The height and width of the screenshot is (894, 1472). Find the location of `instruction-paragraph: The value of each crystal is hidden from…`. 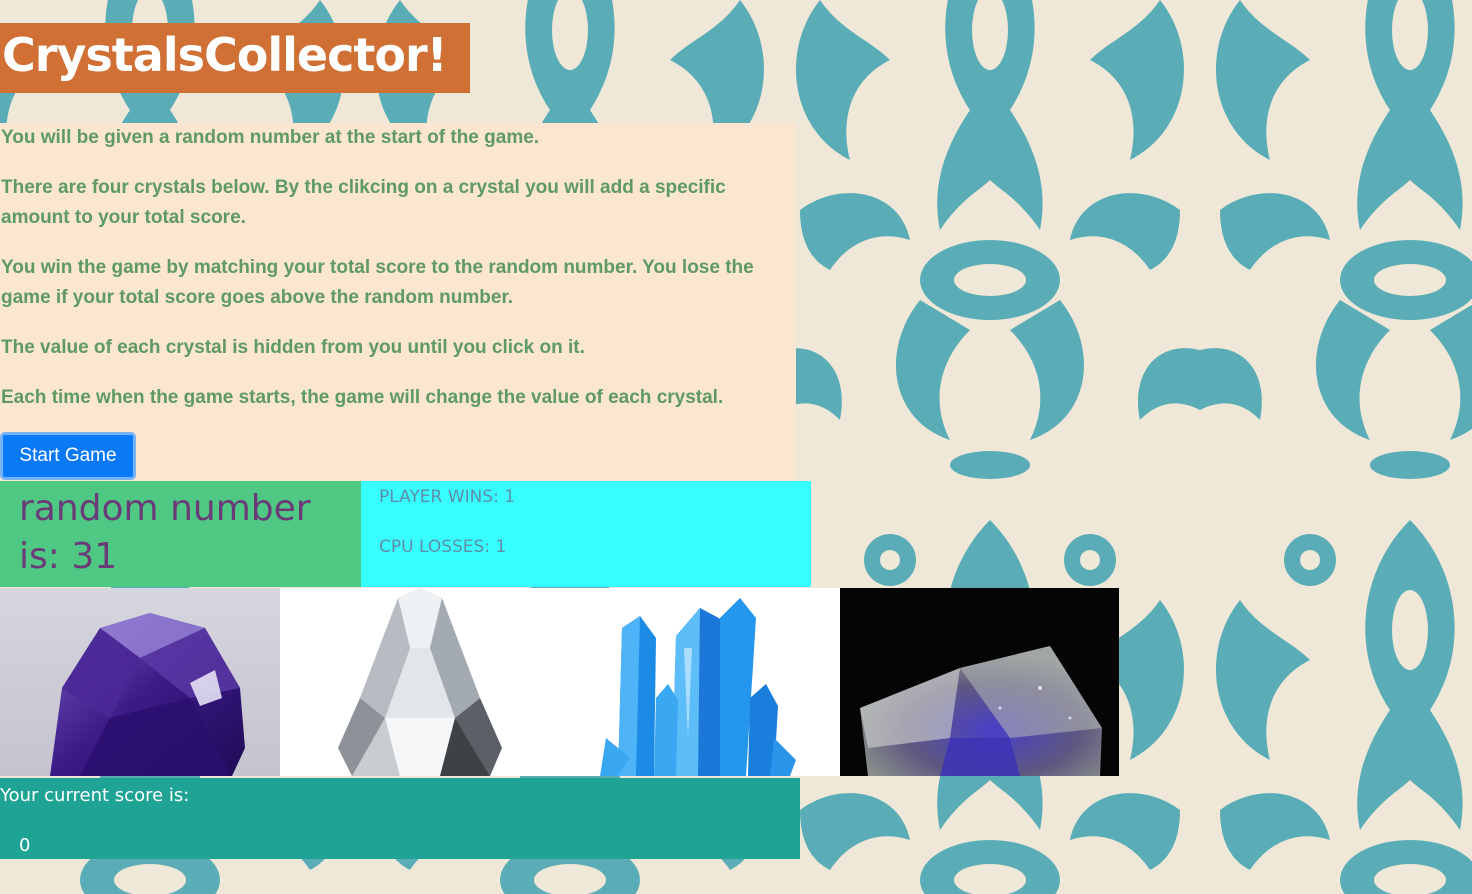

instruction-paragraph: The value of each crystal is hidden from… is located at coordinates (293, 347).